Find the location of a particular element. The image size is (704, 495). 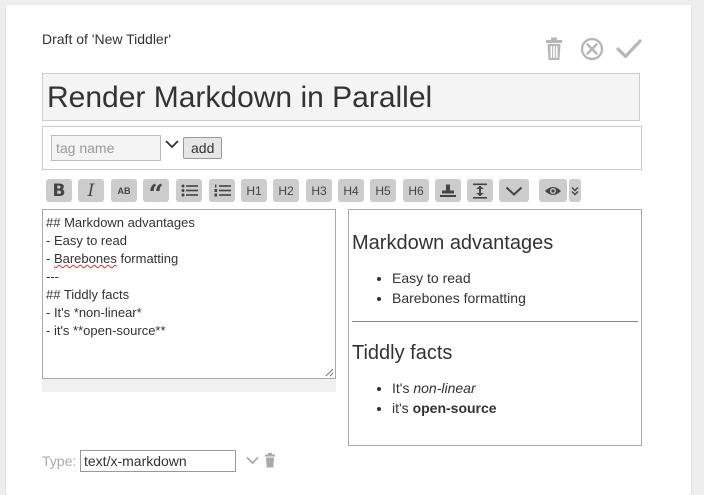

preview-heading: Tiddly facts is located at coordinates (402, 353).